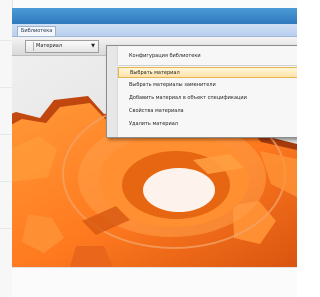  I want to click on menu-divider, so click(208, 65).